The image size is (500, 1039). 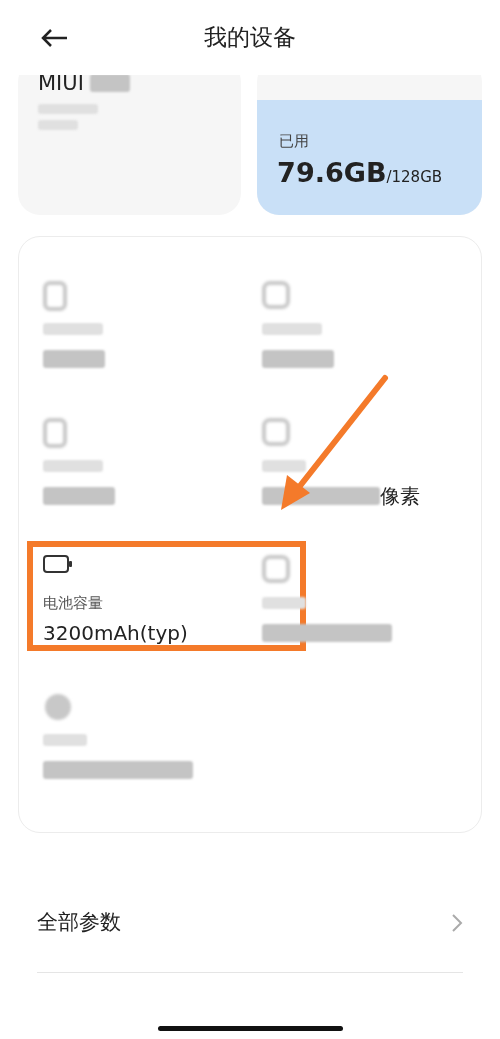 I want to click on page-title: 我的设备, so click(x=250, y=38).